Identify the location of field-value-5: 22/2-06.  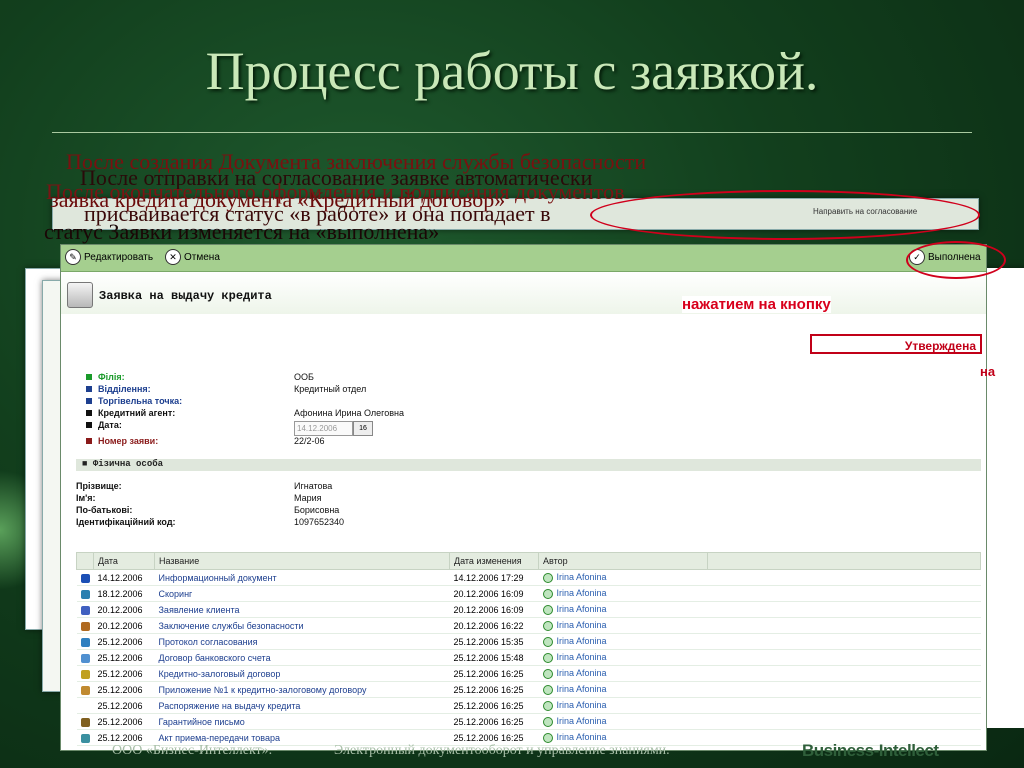
(309, 441).